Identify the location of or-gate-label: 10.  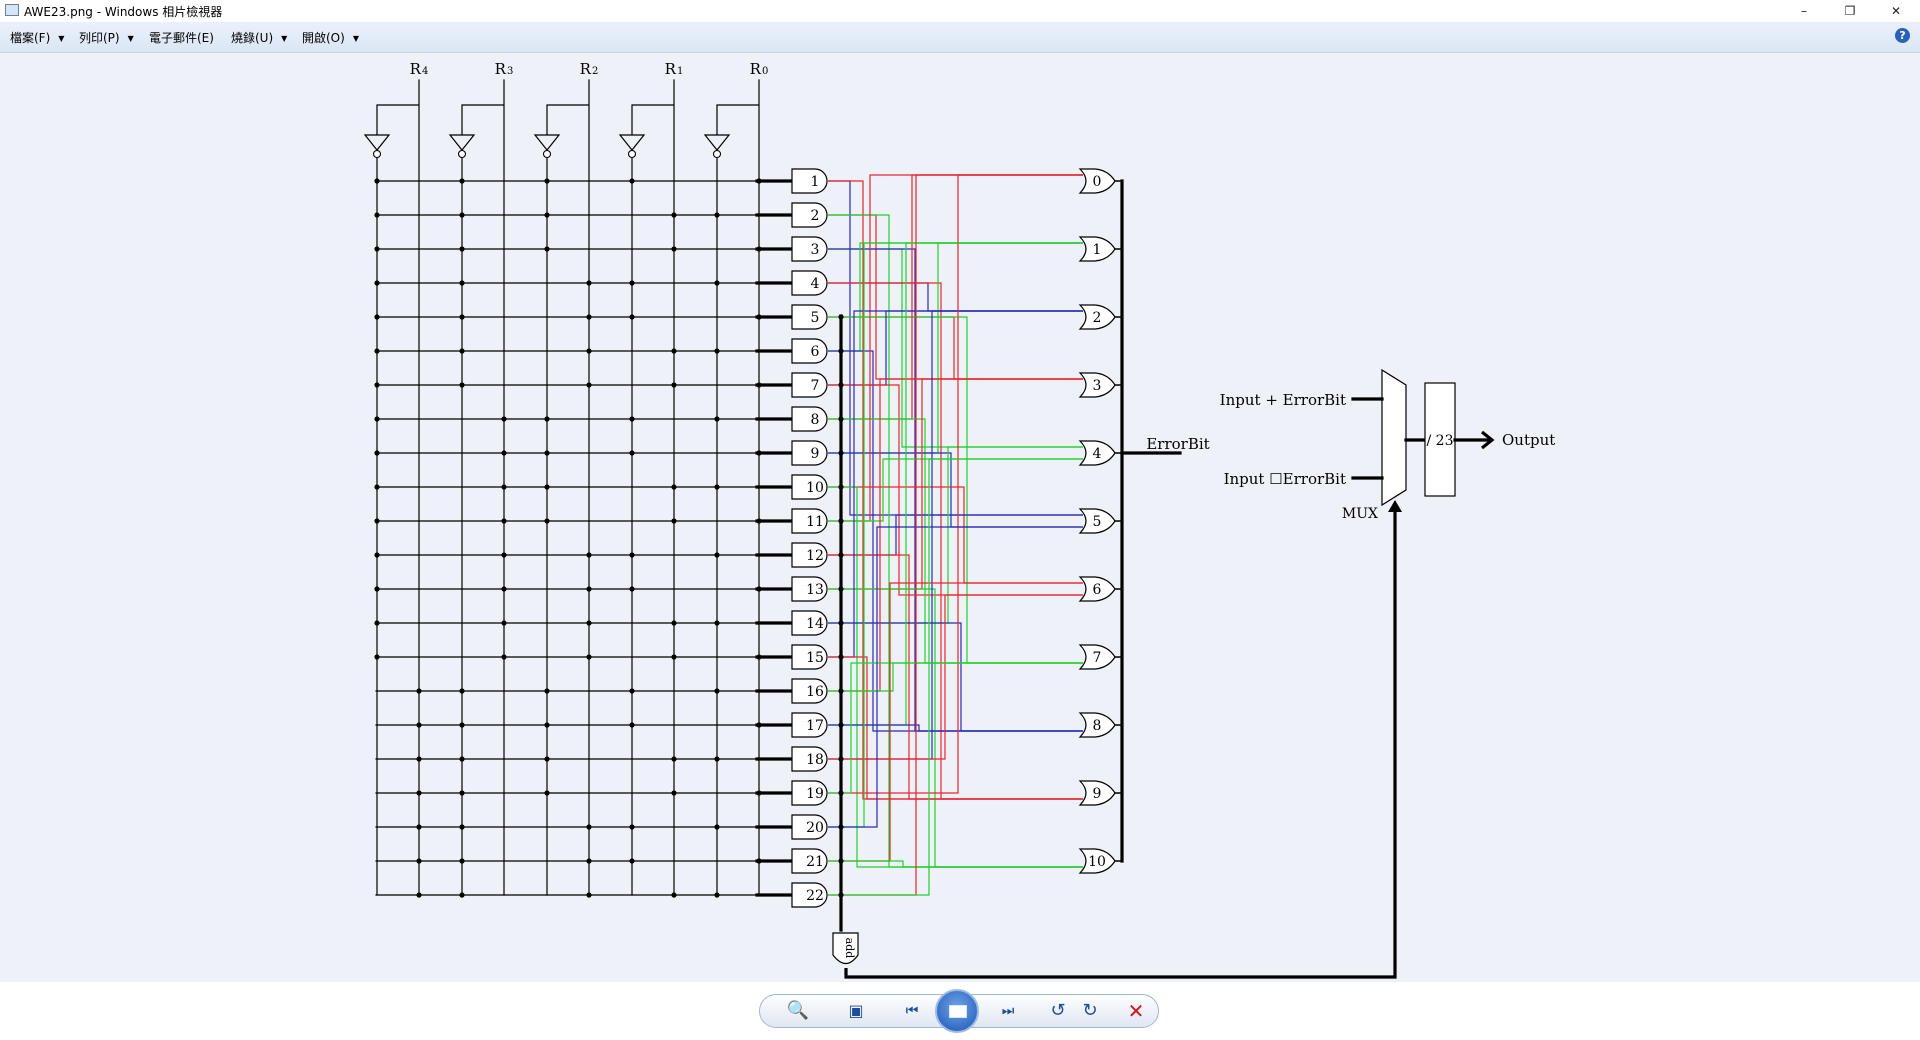
(1097, 862).